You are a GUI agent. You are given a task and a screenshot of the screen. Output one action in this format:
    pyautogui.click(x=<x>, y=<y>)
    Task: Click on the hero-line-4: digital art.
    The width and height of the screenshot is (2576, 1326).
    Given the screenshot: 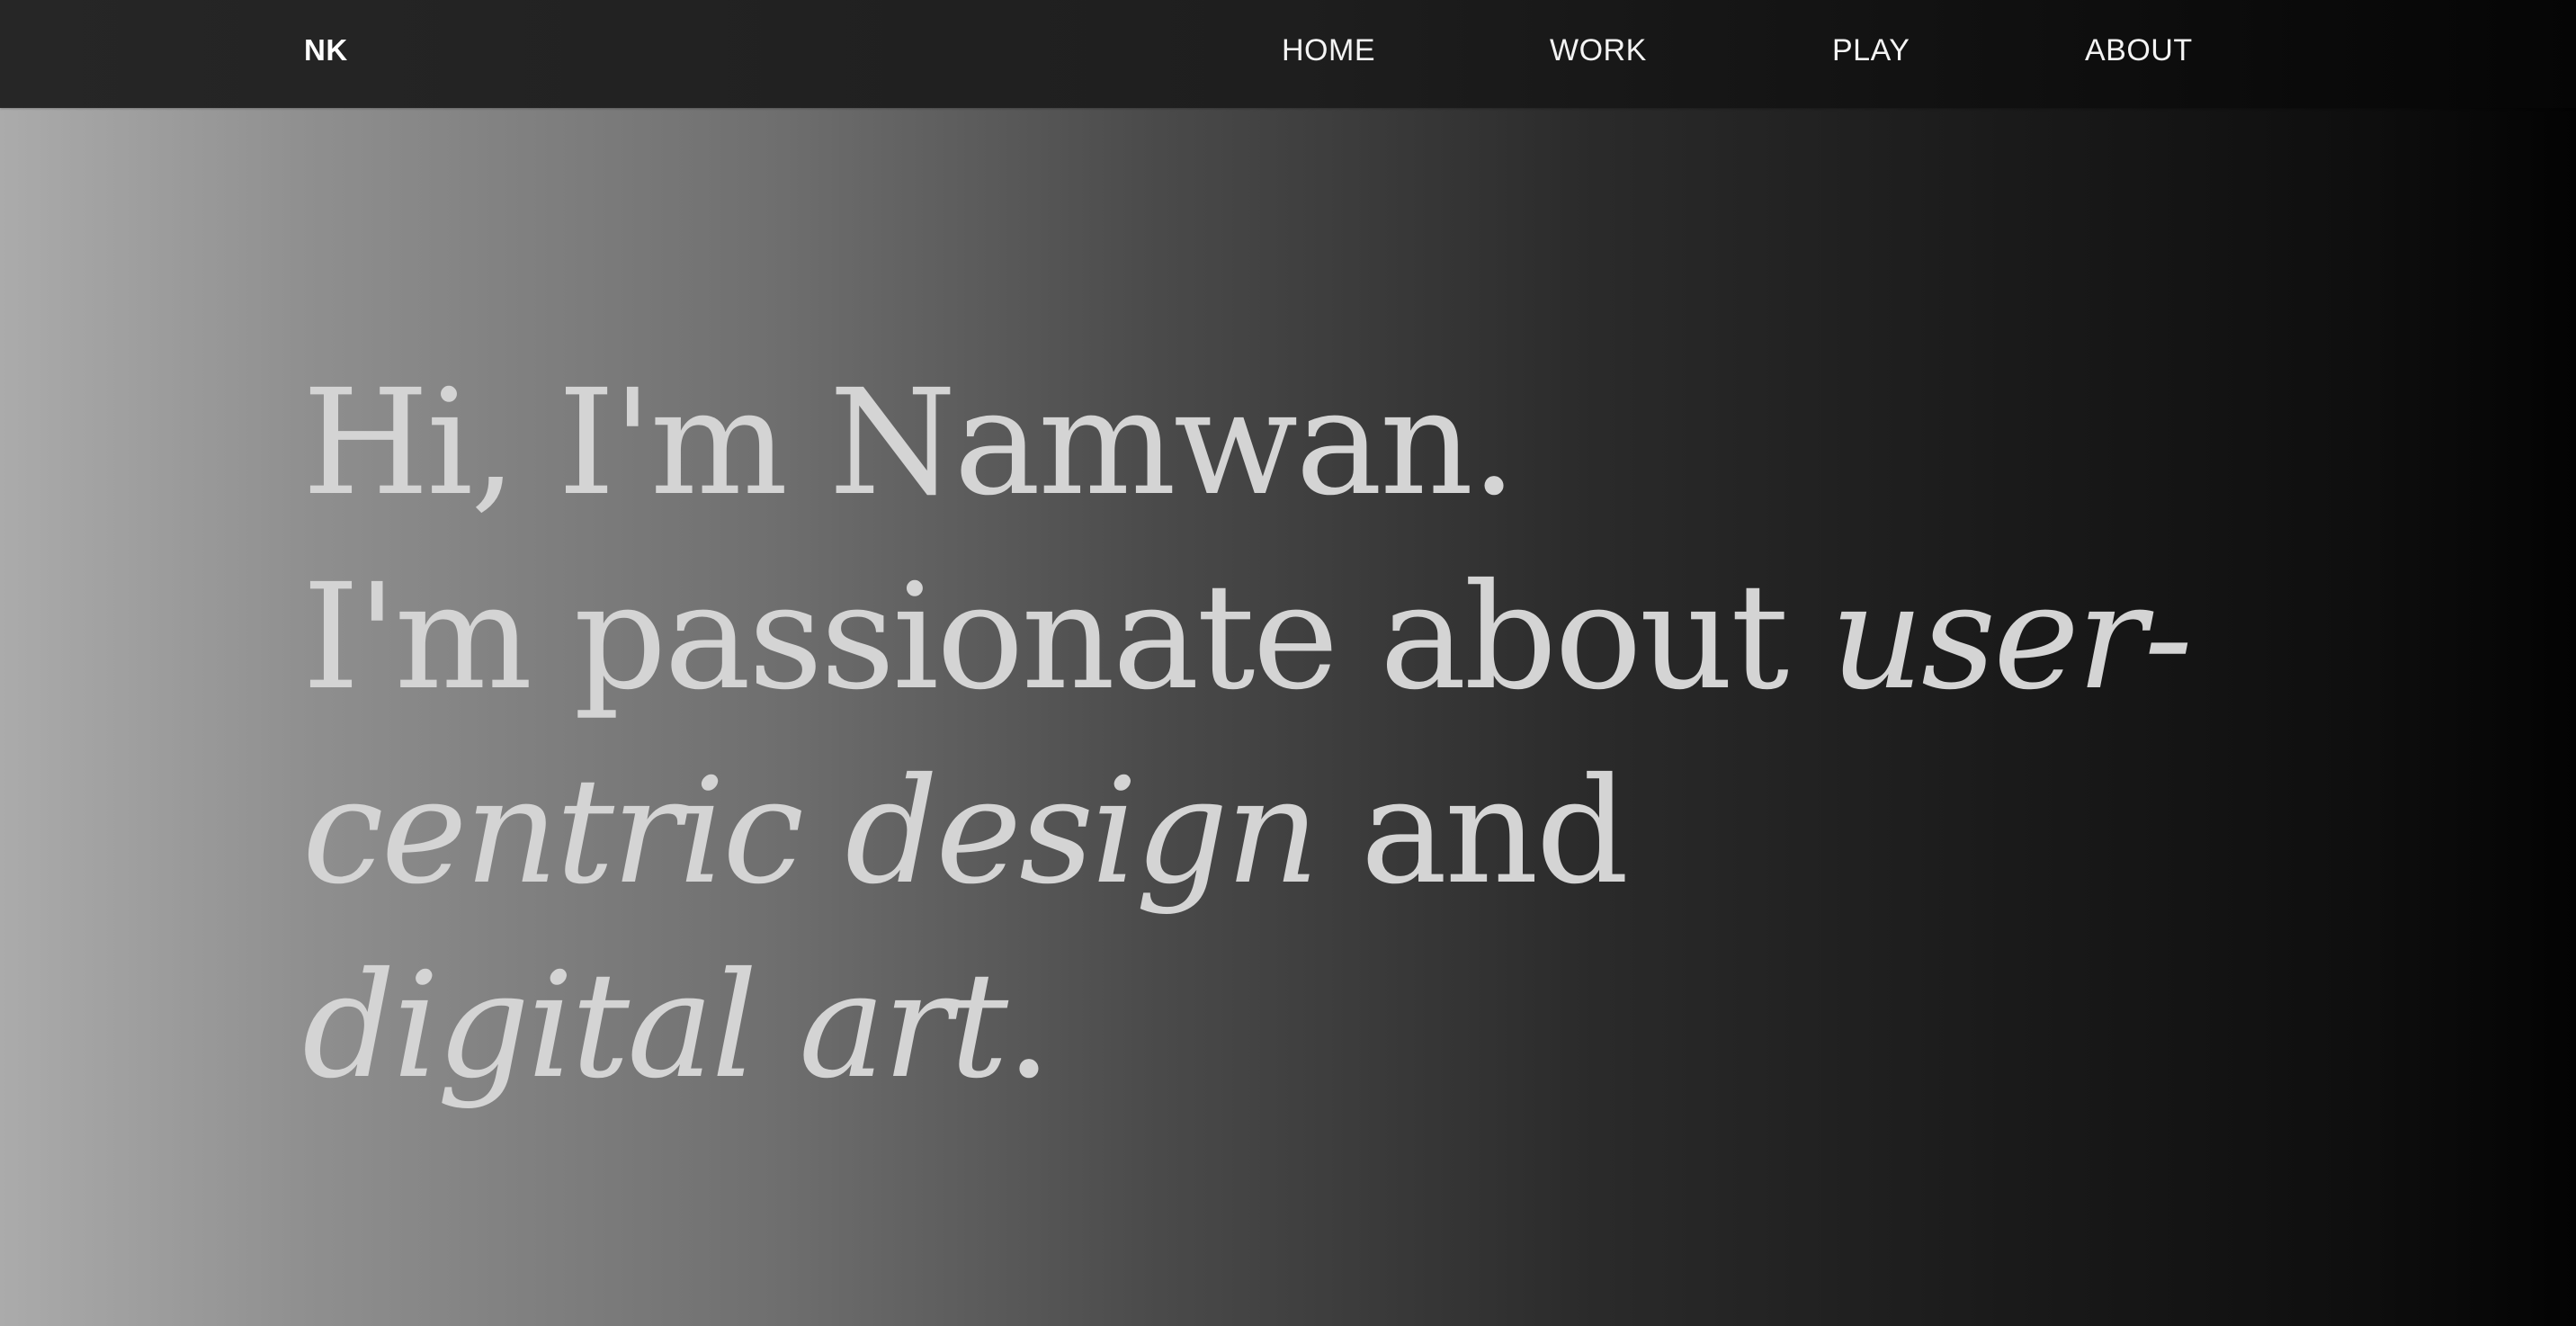 What is the action you would take?
    pyautogui.click(x=1336, y=1026)
    